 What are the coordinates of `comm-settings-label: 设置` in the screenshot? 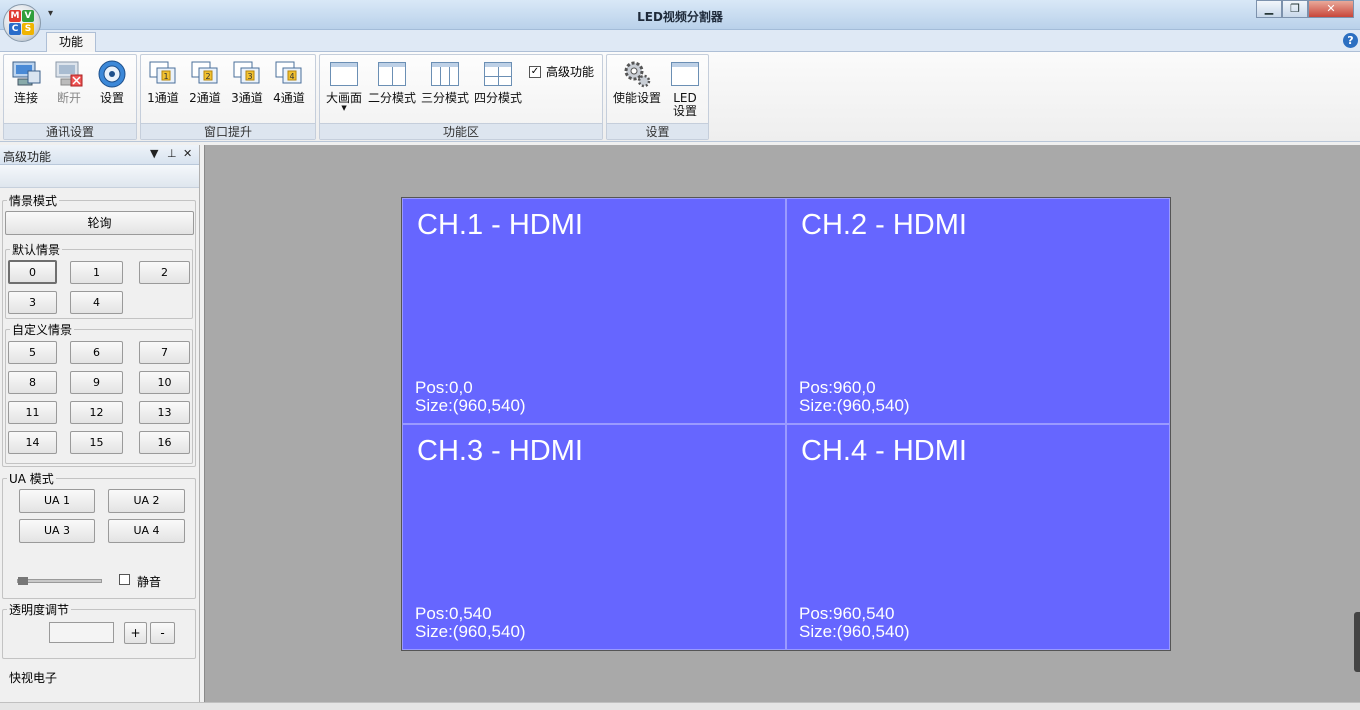 It's located at (111, 98).